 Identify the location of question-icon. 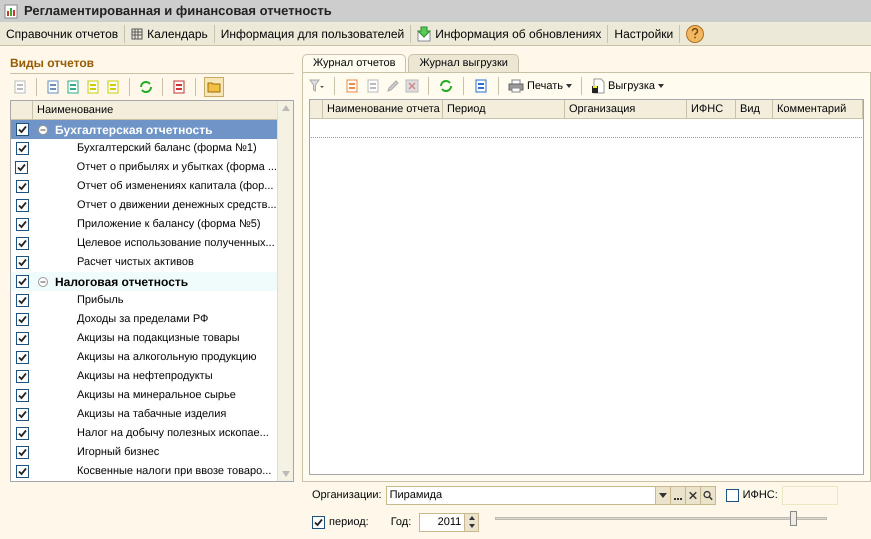
(695, 33).